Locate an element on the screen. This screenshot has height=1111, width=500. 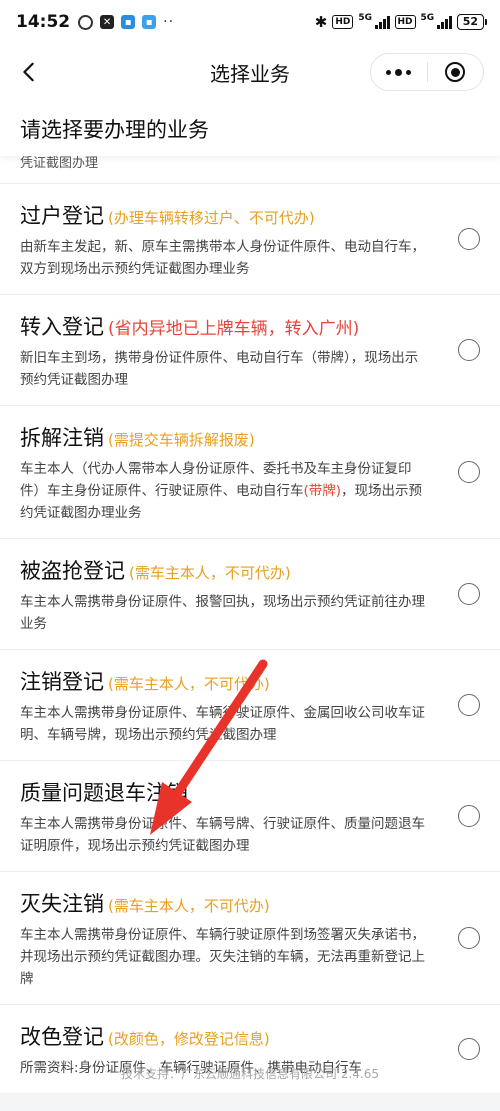
page-title: 选择业务 is located at coordinates (250, 73).